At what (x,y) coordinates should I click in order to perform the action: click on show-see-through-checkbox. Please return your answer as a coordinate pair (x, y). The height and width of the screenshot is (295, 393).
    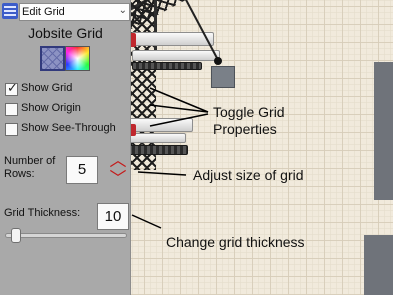
    Looking at the image, I should click on (11, 129).